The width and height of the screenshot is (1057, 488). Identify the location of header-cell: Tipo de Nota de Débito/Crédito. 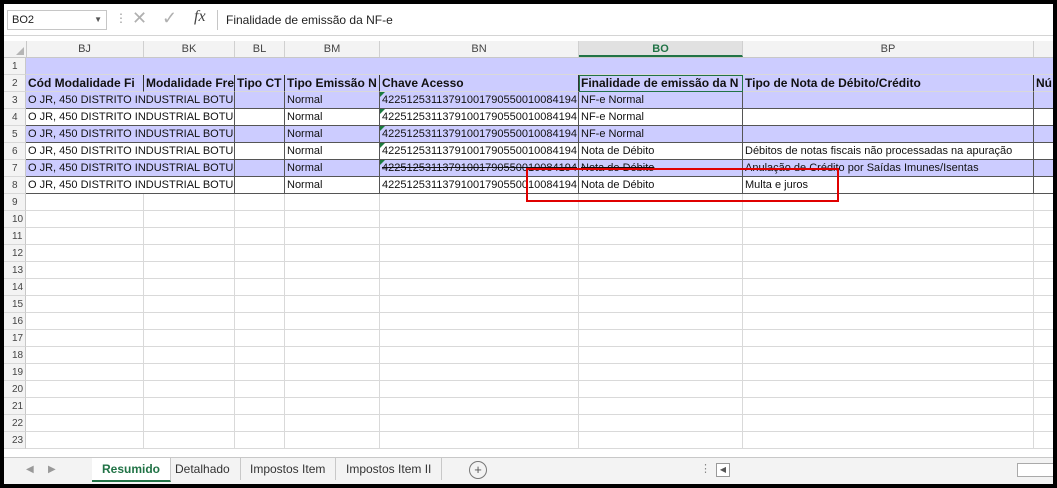
(888, 83).